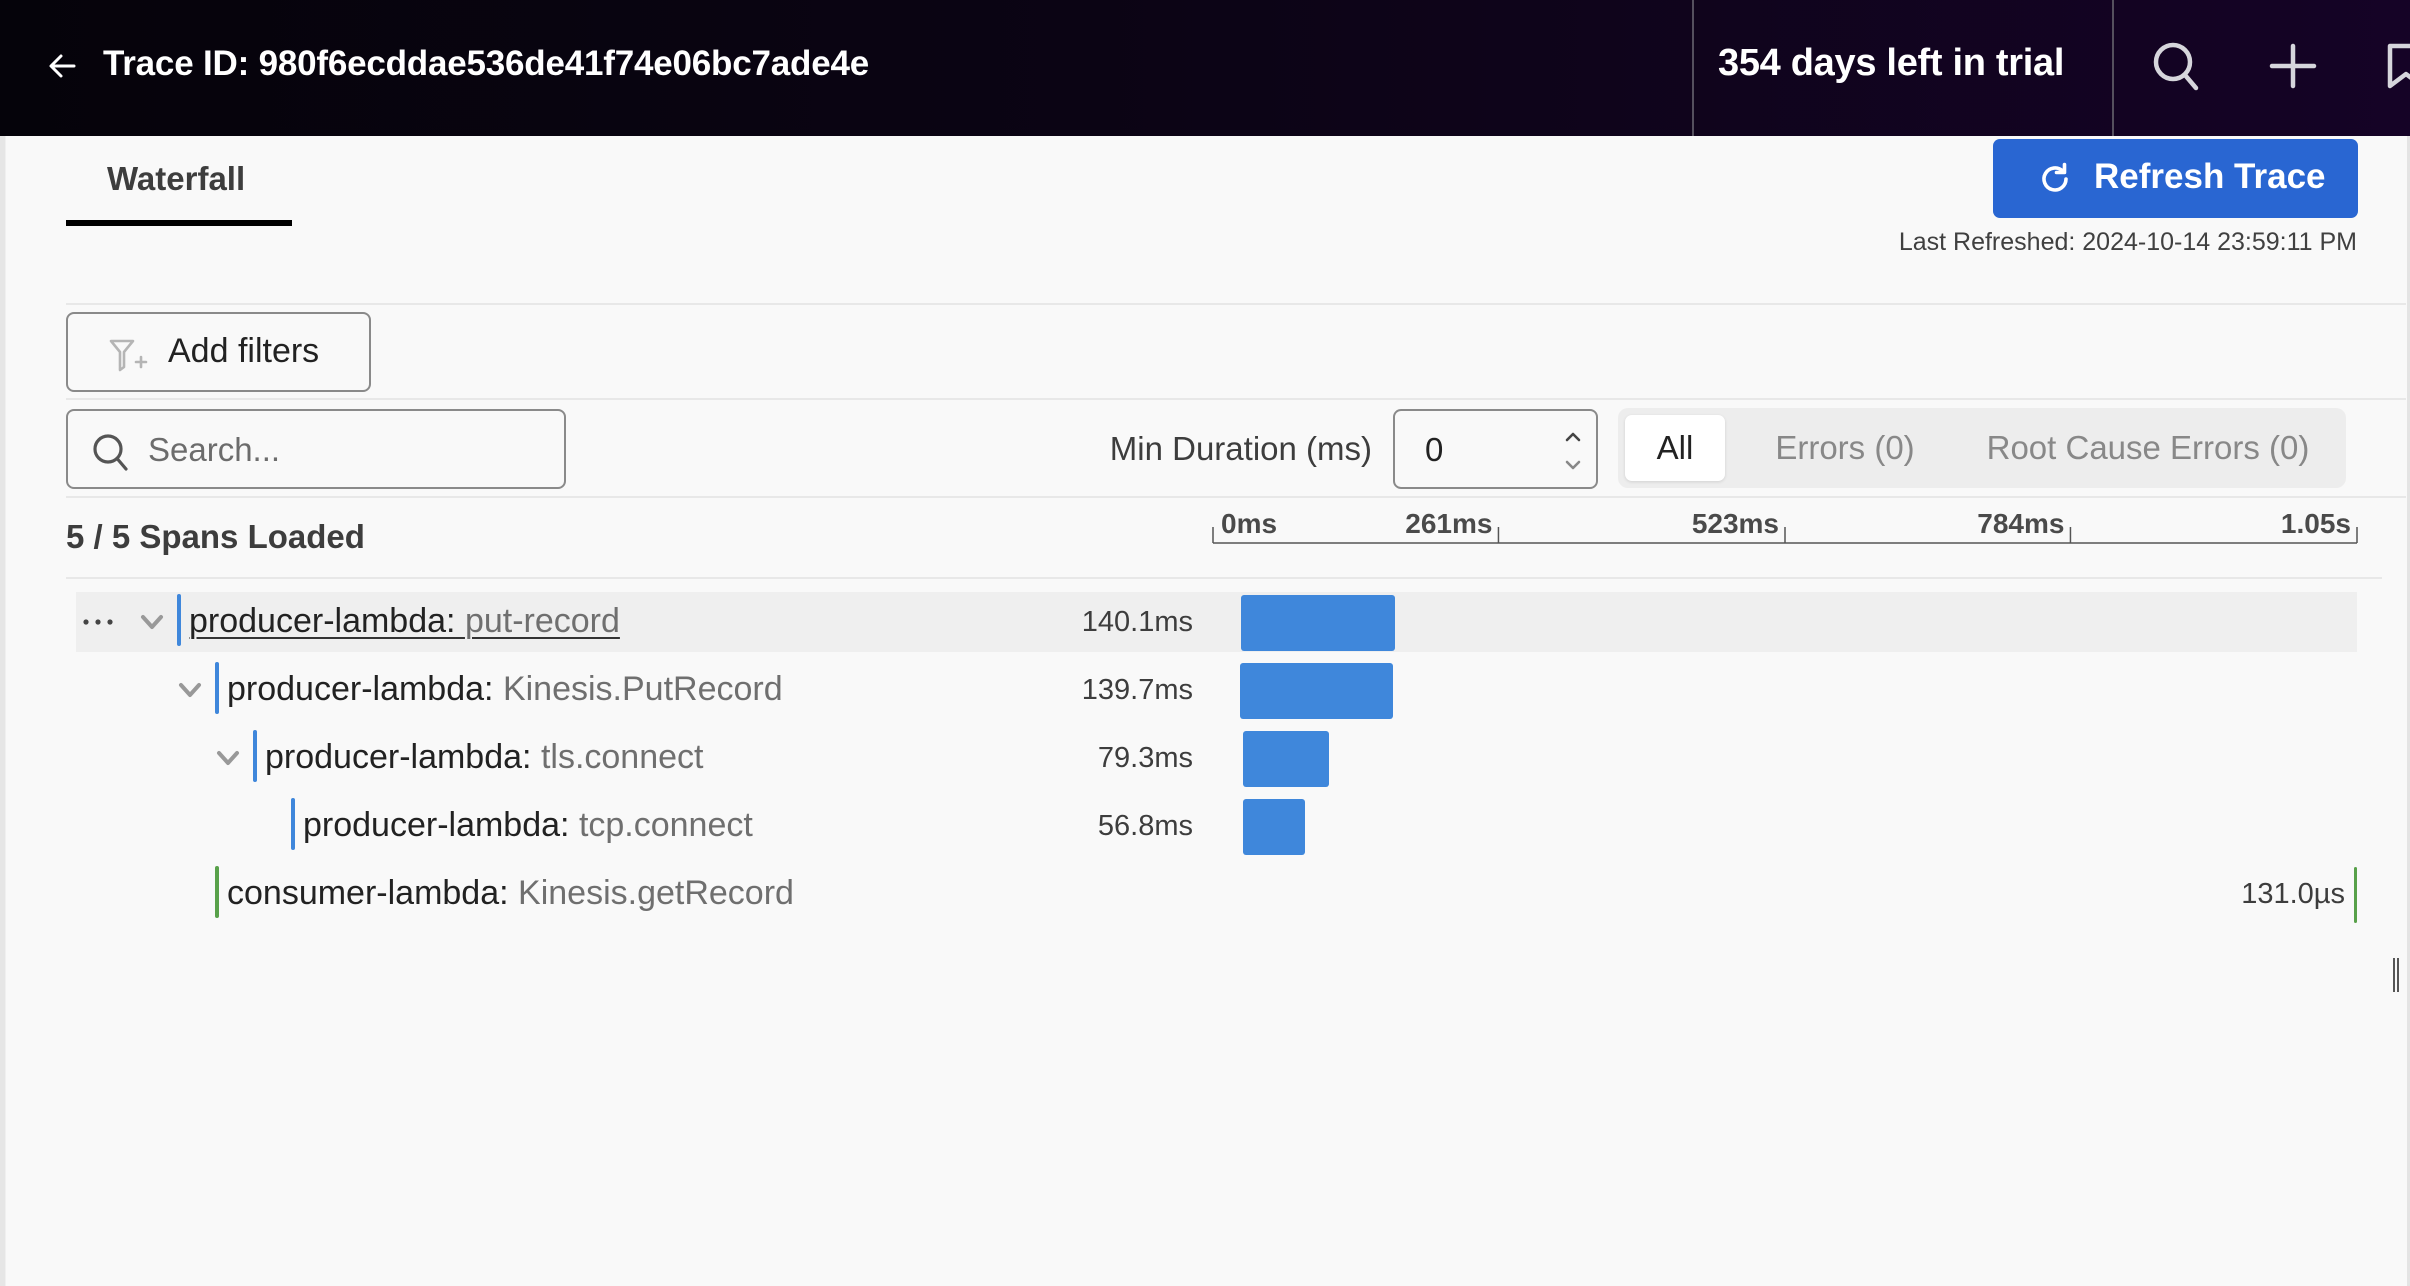 The image size is (2410, 1286). Describe the element at coordinates (1675, 448) in the screenshot. I see `segment-all: All` at that location.